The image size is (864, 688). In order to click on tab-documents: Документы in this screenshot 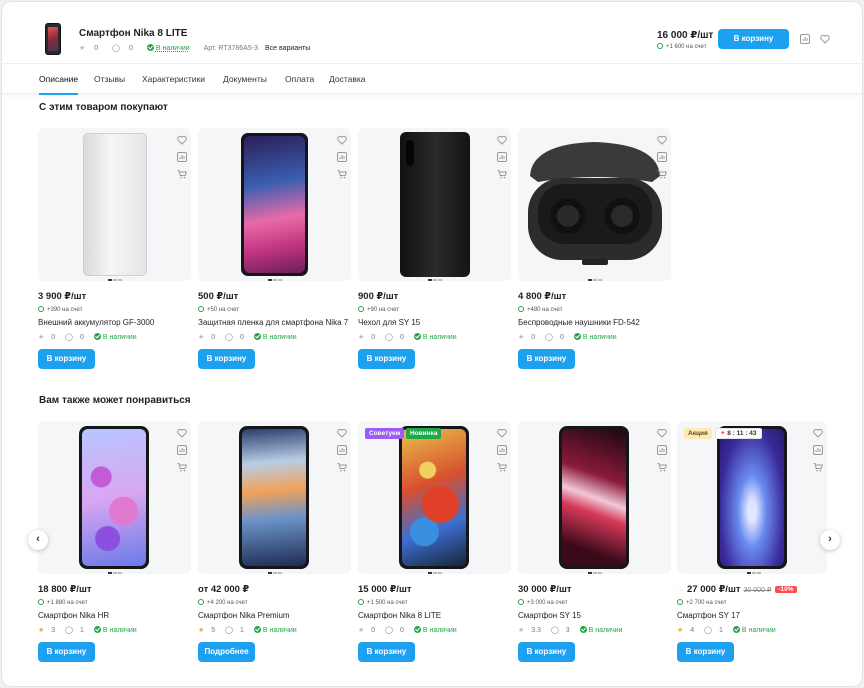, I will do `click(245, 79)`.